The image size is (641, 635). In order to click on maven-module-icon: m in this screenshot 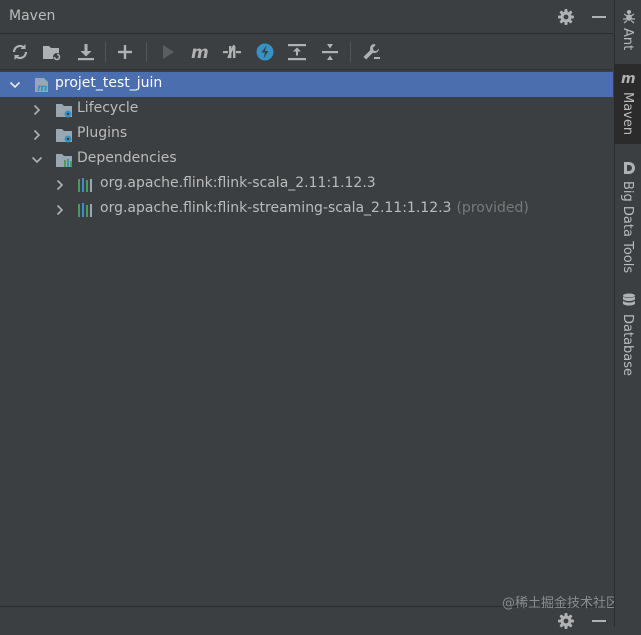, I will do `click(42, 85)`.